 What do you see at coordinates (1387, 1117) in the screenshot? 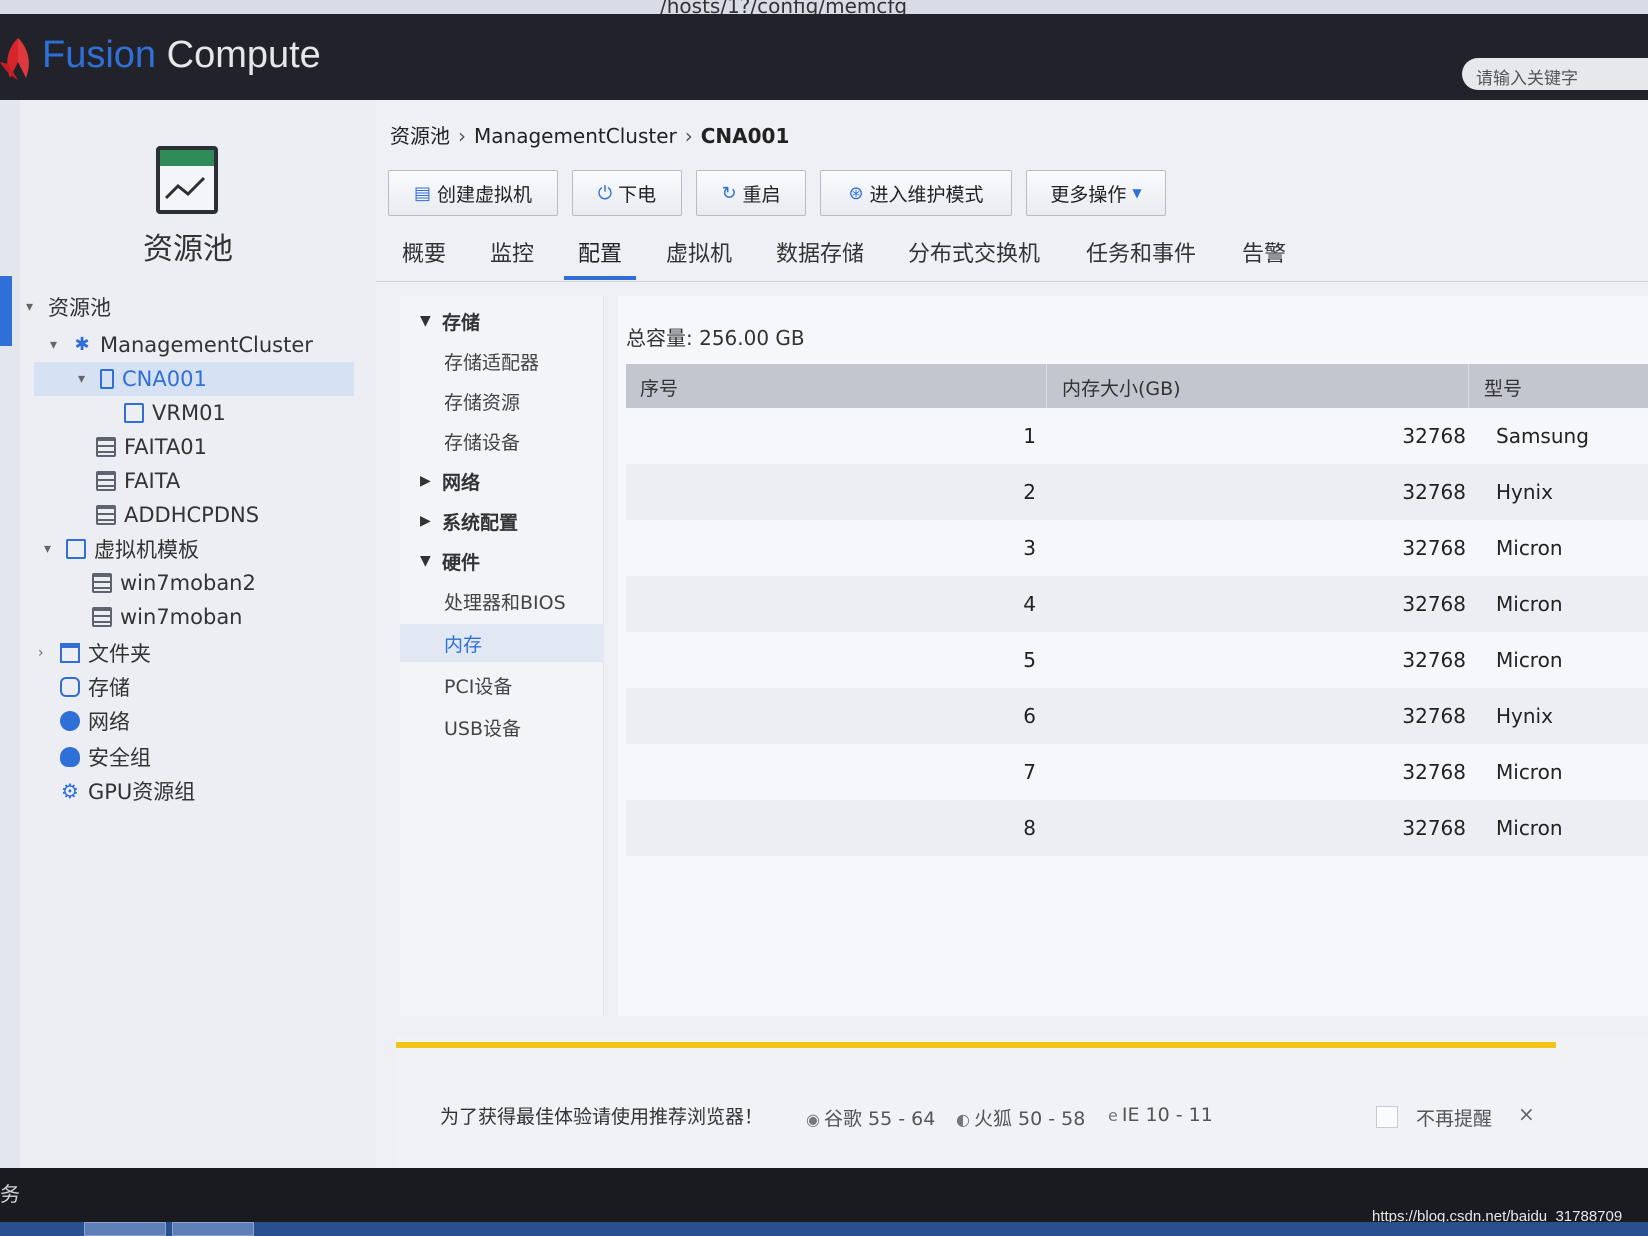
I see `dont-remind-checkbox` at bounding box center [1387, 1117].